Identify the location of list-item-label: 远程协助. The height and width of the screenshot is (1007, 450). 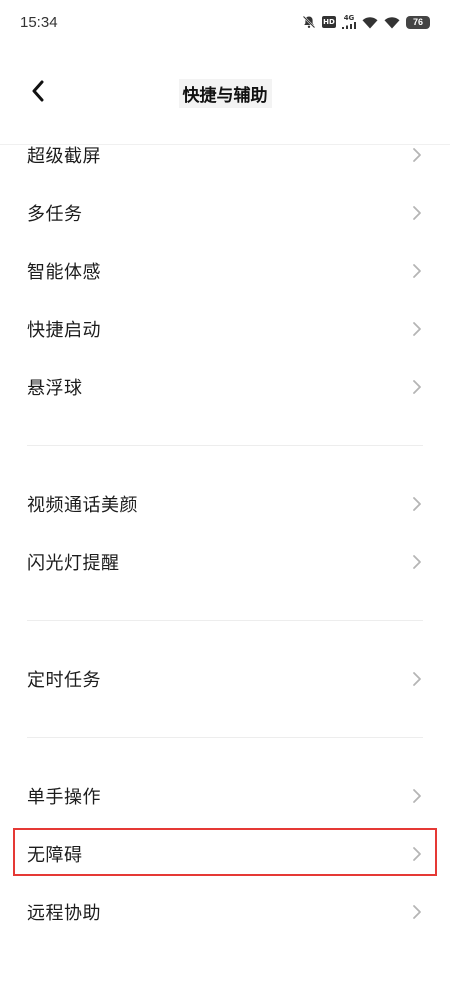
(64, 913).